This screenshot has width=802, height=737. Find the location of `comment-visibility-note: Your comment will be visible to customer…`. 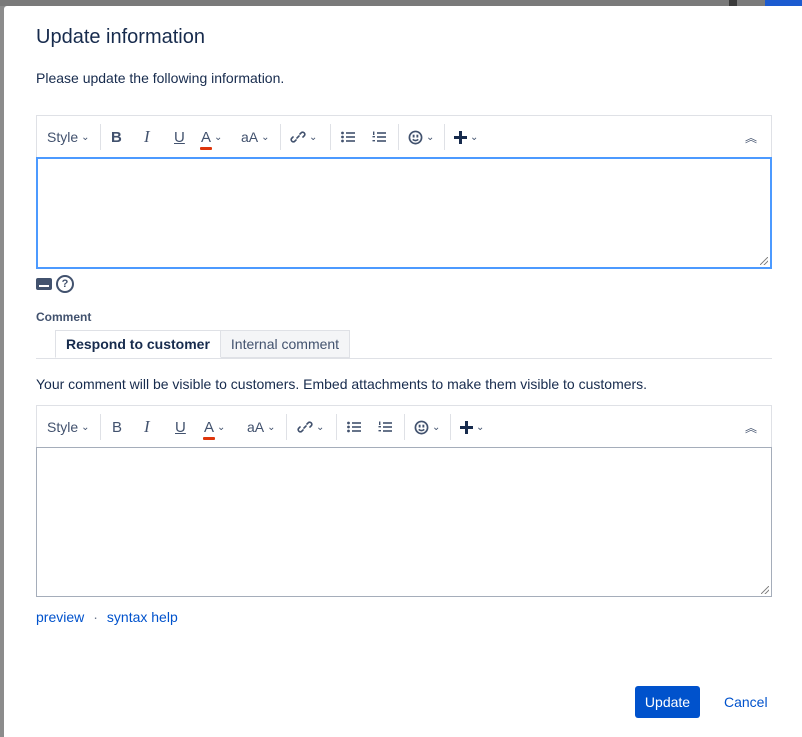

comment-visibility-note: Your comment will be visible to customer… is located at coordinates (342, 384).